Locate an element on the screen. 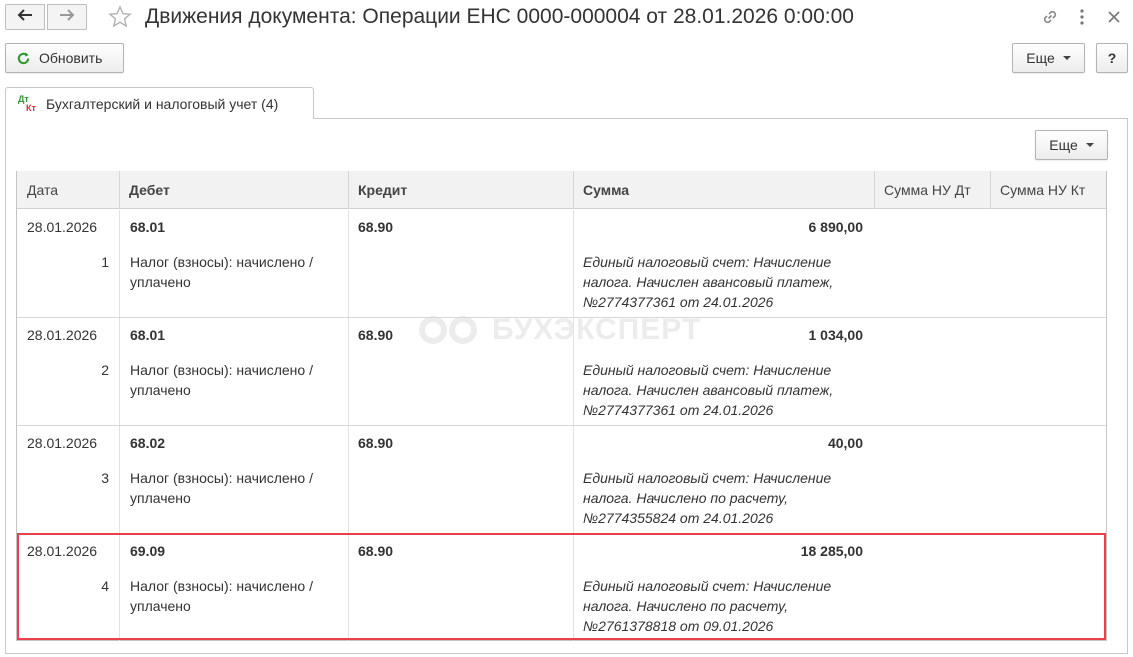 This screenshot has width=1133, height=657. refresh-button: Обновить is located at coordinates (64, 58).